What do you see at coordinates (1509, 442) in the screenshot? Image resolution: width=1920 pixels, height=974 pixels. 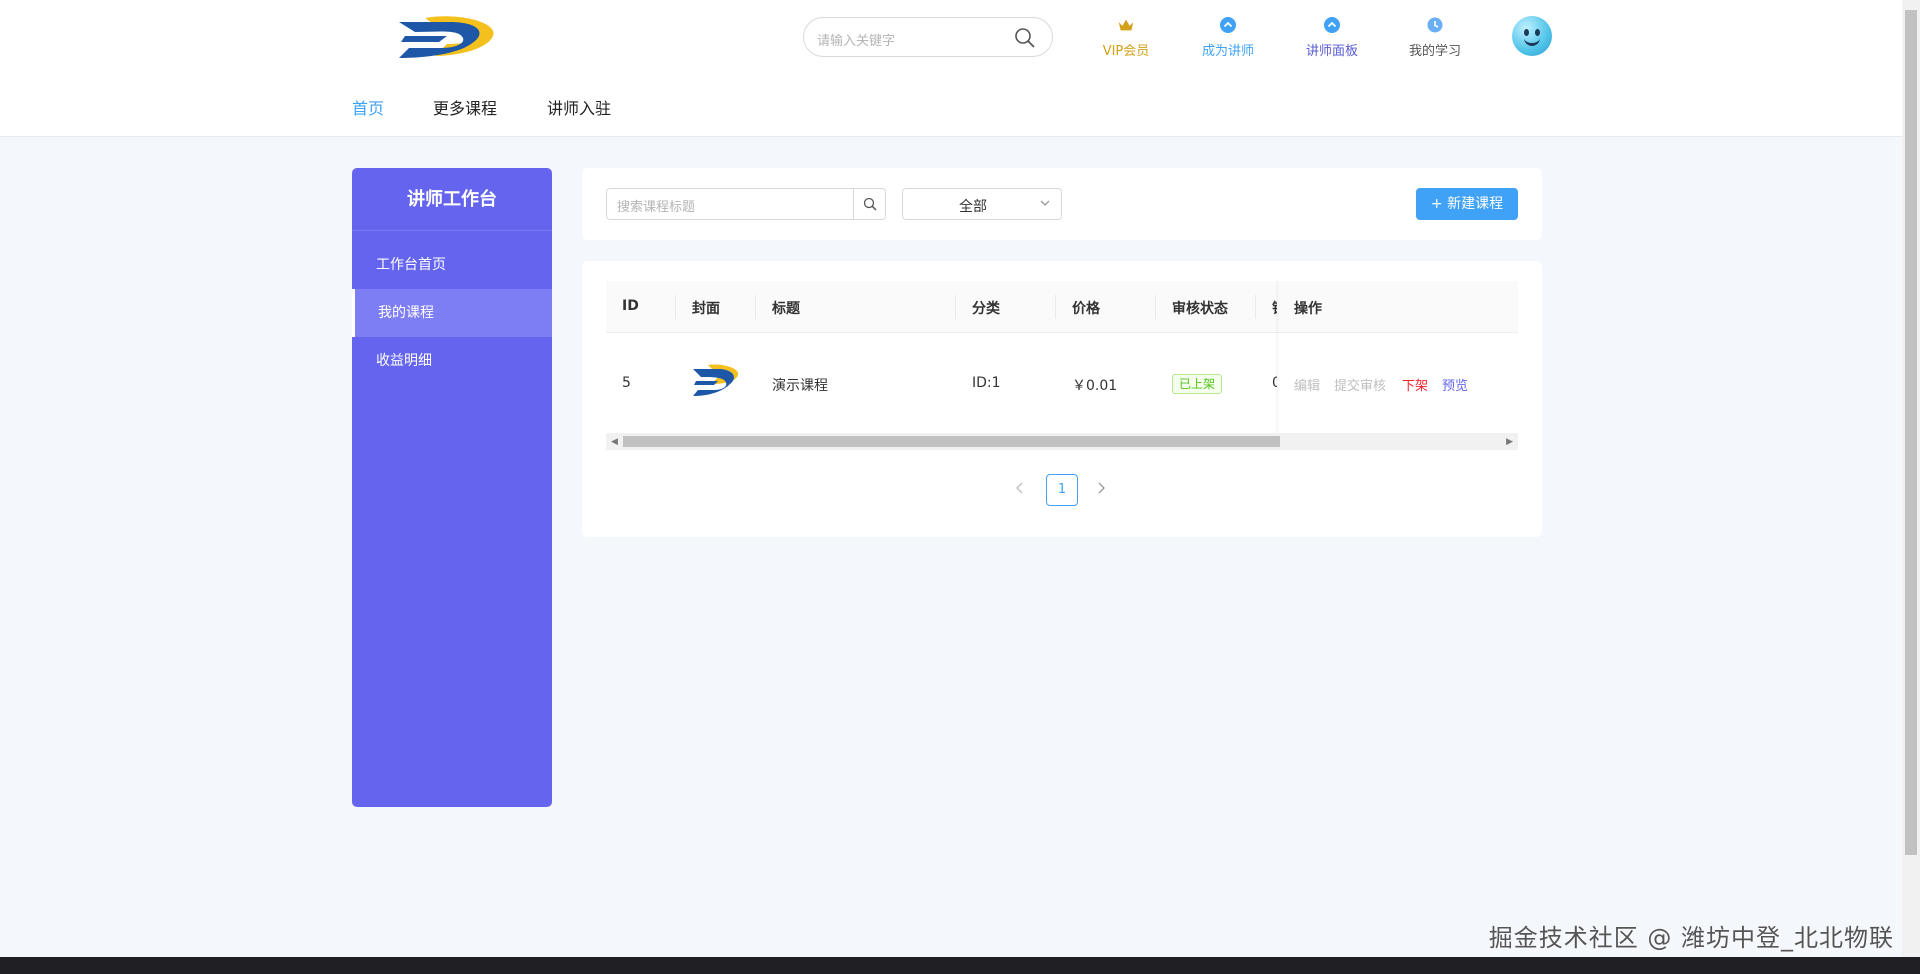 I see `scroll-right-icon: ▶` at bounding box center [1509, 442].